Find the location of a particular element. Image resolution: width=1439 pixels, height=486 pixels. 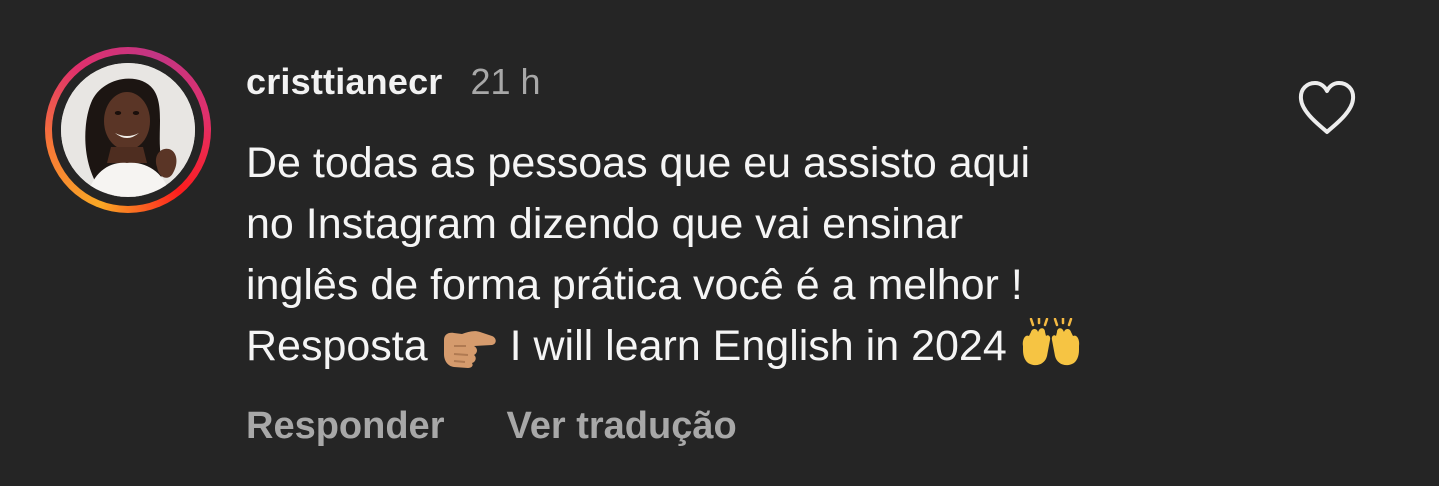

story-ring is located at coordinates (128, 130).